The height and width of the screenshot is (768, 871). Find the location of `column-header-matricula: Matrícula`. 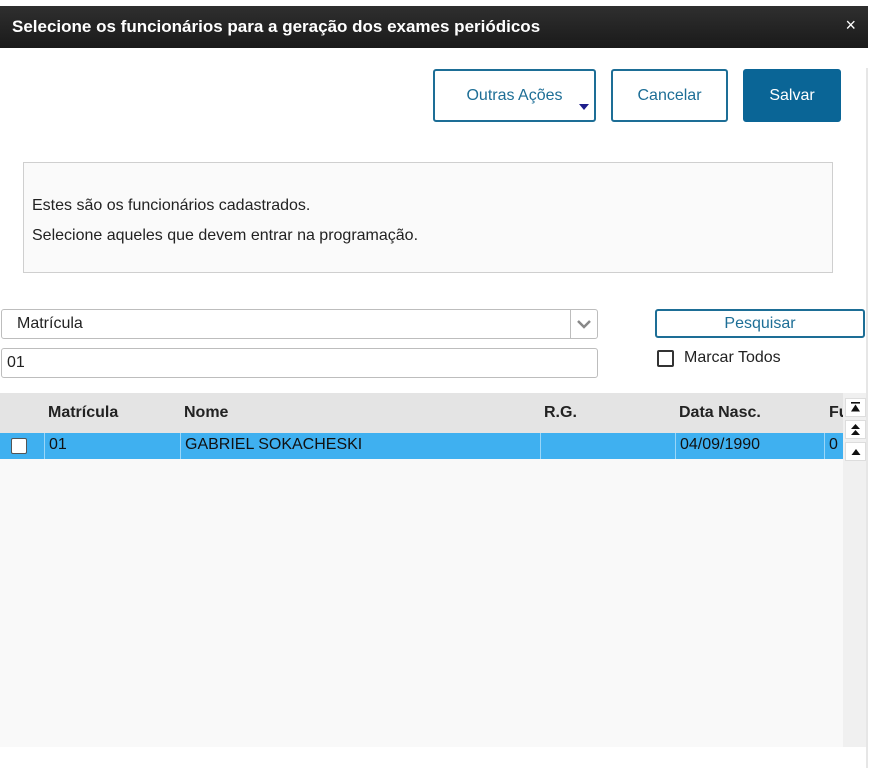

column-header-matricula: Matrícula is located at coordinates (83, 413).